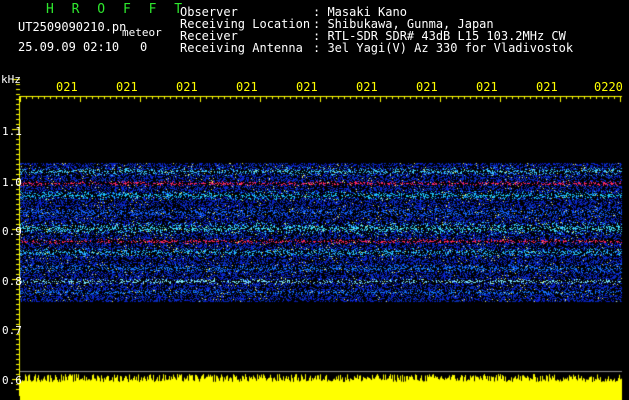 This screenshot has width=629, height=400. What do you see at coordinates (72, 27) in the screenshot?
I see `filename-label: UT2509090210.pn` at bounding box center [72, 27].